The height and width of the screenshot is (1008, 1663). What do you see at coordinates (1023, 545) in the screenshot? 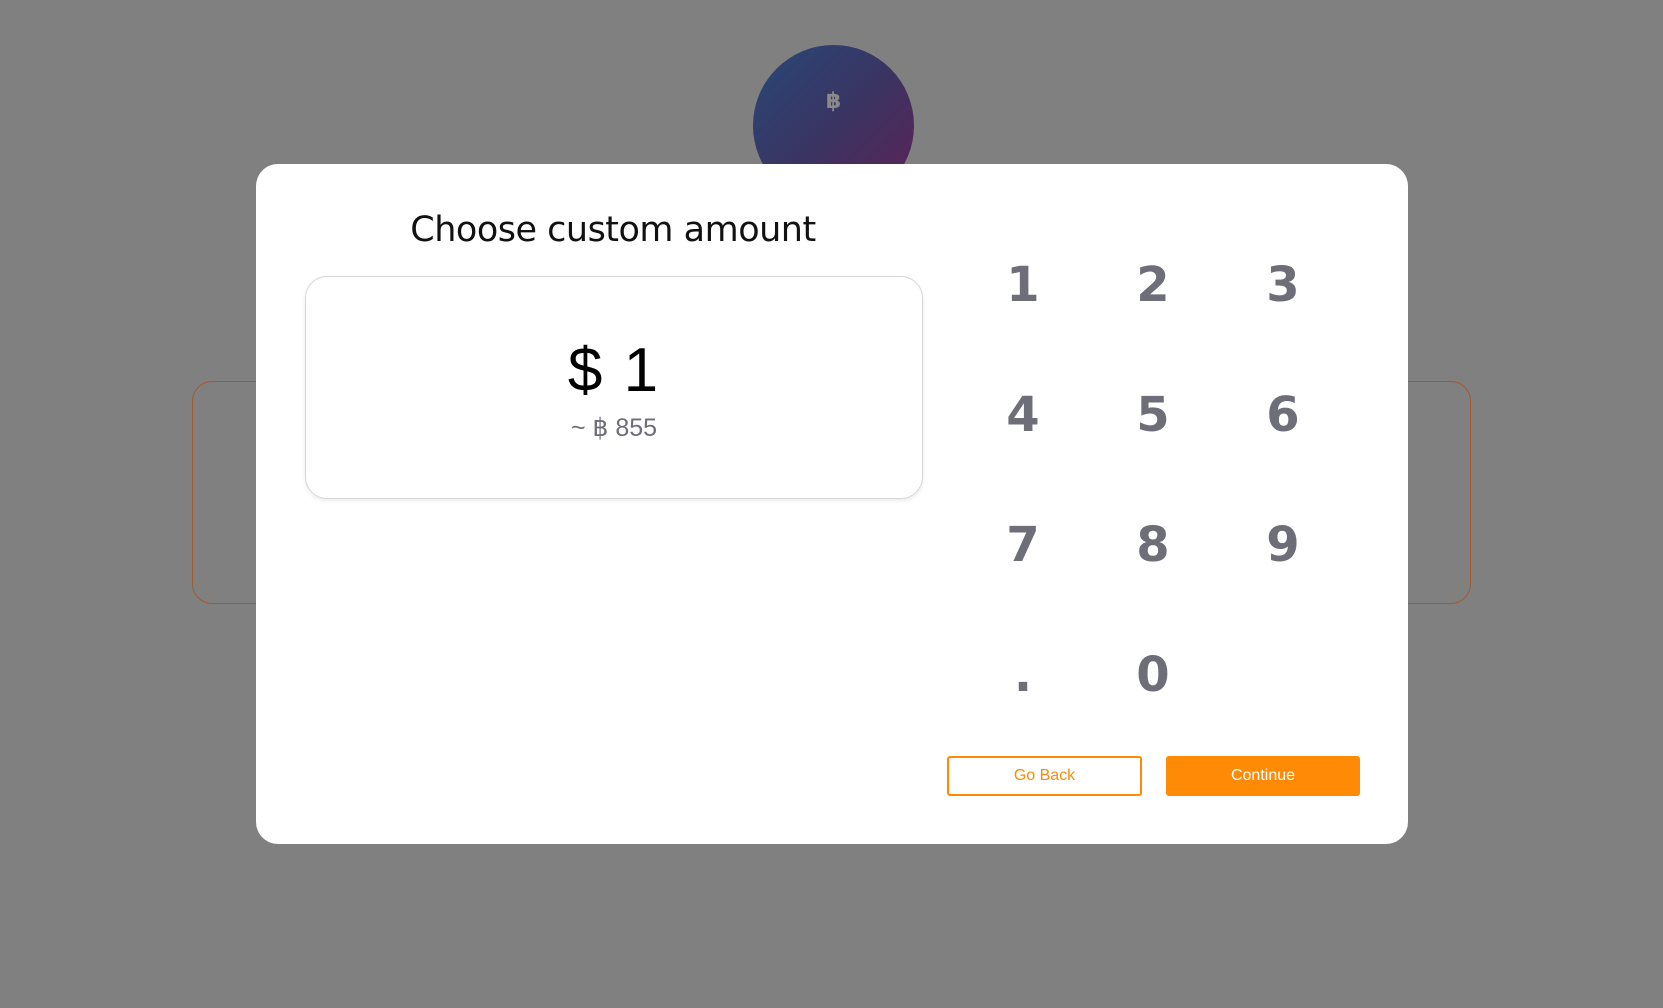
I see `keypad-key-7: 7` at bounding box center [1023, 545].